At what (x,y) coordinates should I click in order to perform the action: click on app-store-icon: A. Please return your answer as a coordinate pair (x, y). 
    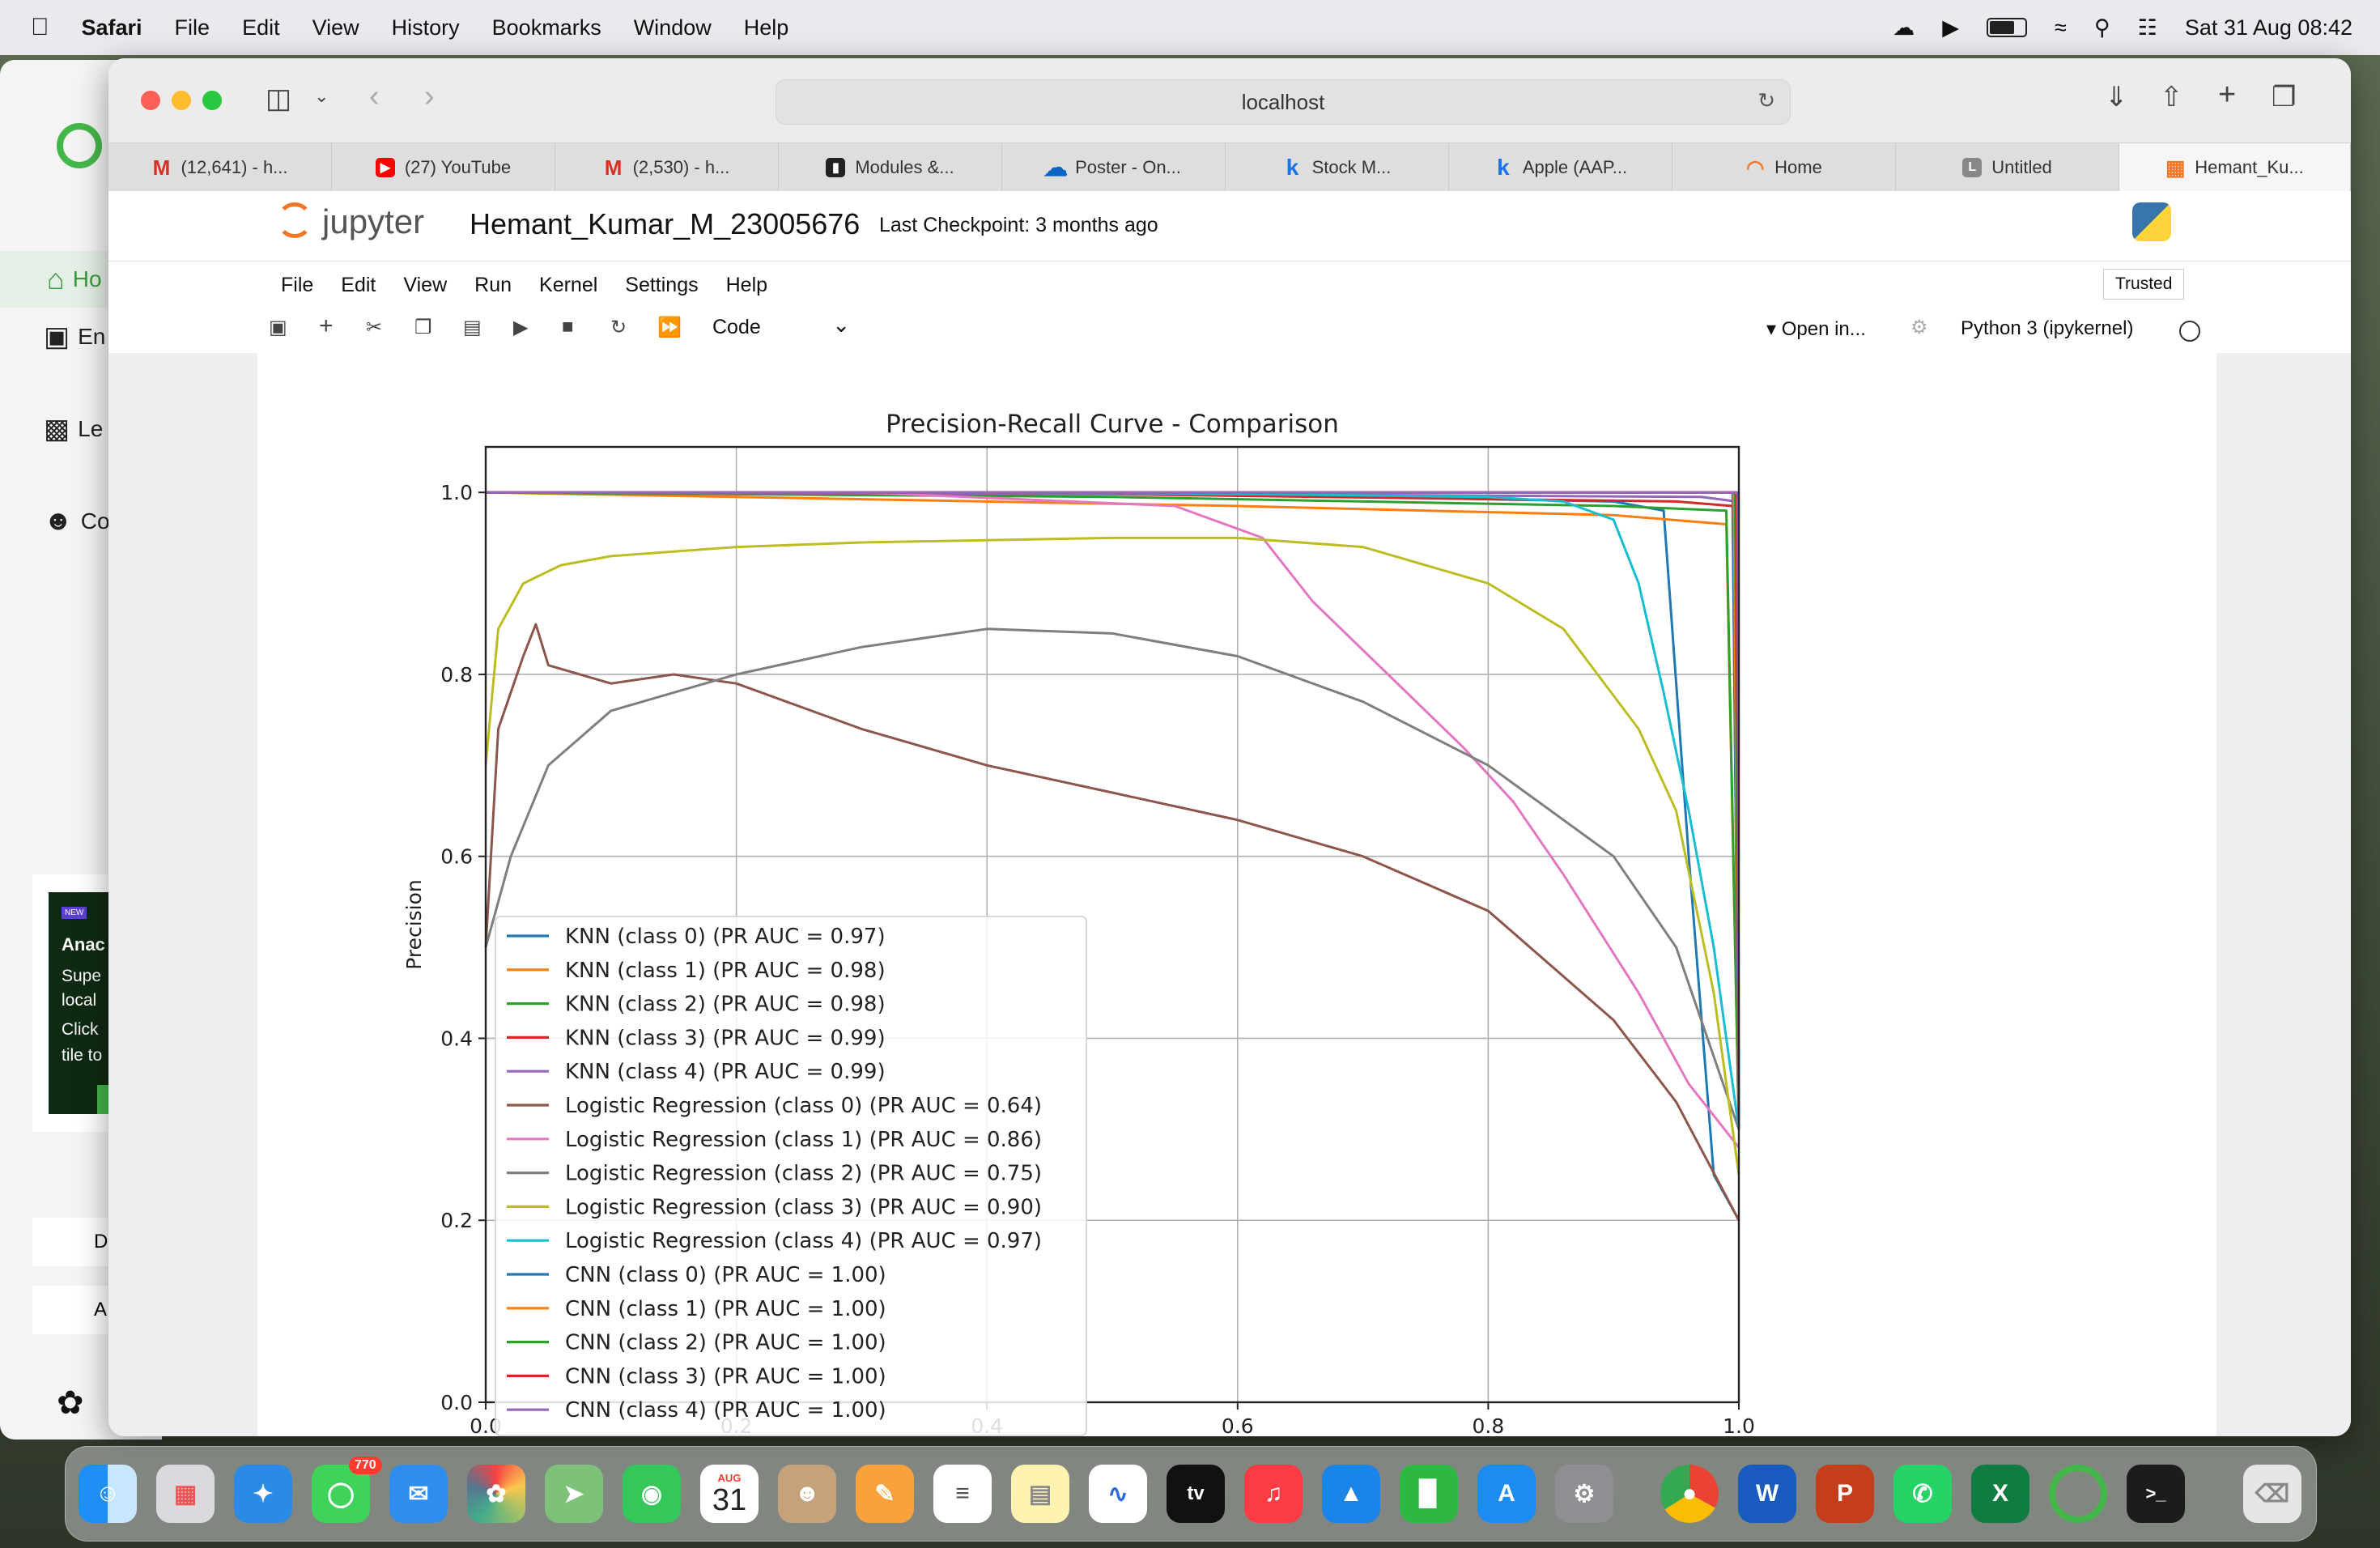
    Looking at the image, I should click on (1506, 1494).